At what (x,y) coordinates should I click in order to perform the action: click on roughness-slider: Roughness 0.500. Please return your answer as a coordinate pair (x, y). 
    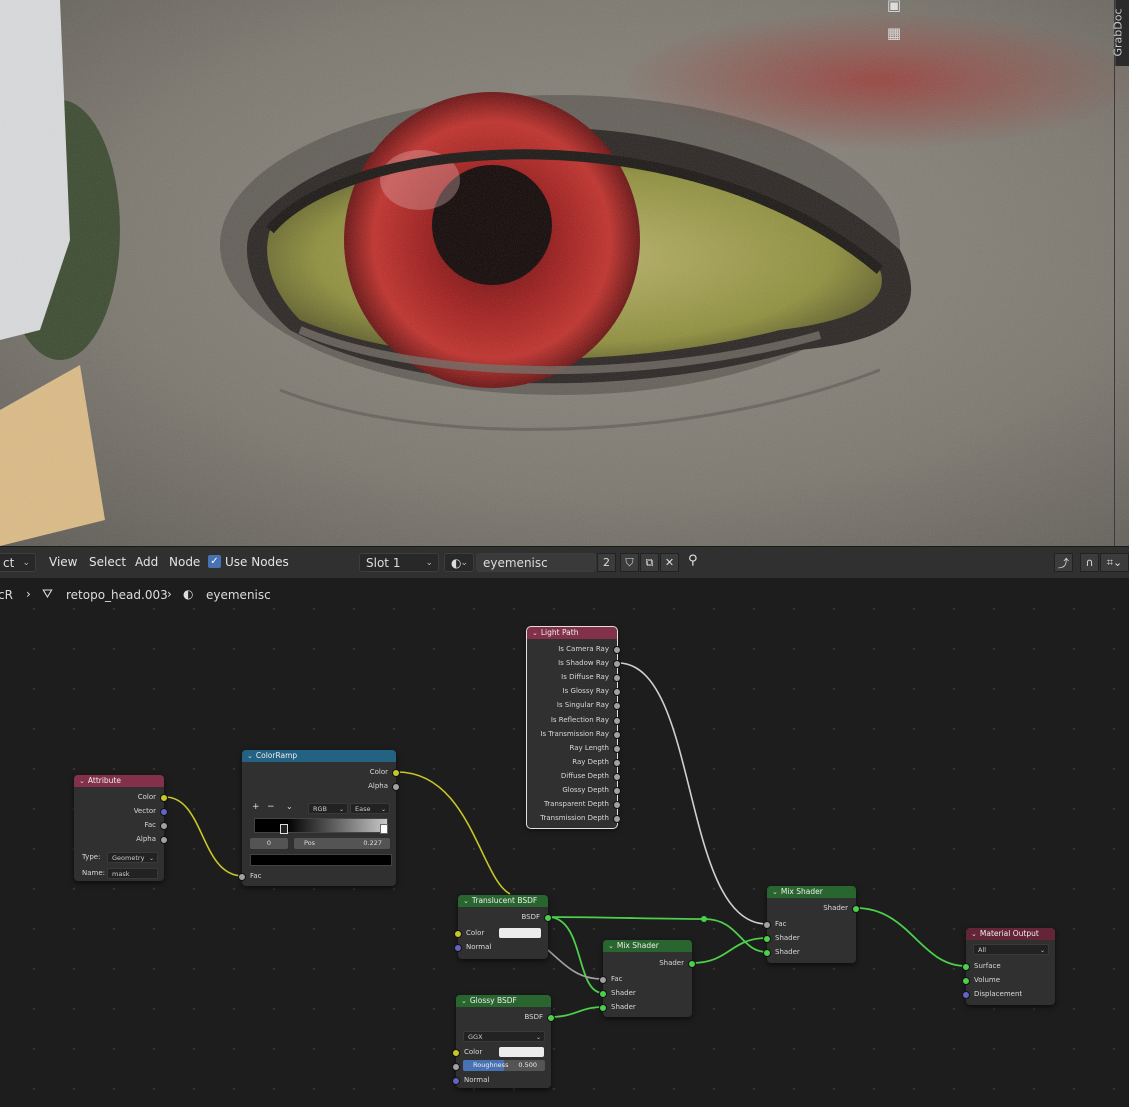
    Looking at the image, I should click on (504, 1065).